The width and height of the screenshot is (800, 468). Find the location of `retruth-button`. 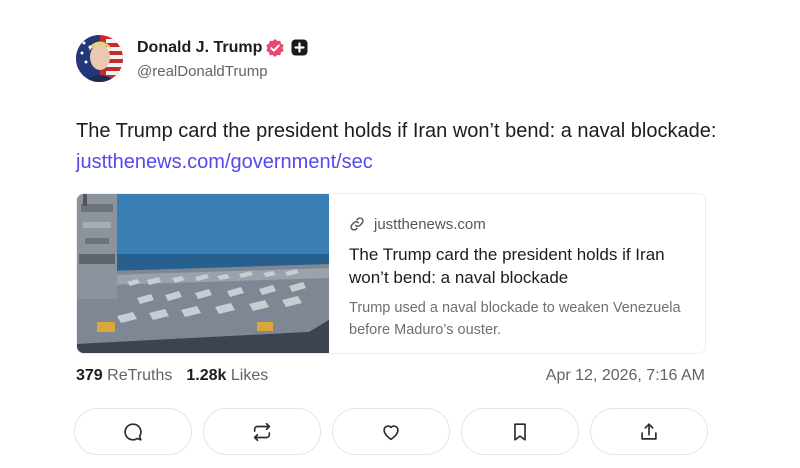

retruth-button is located at coordinates (262, 431).